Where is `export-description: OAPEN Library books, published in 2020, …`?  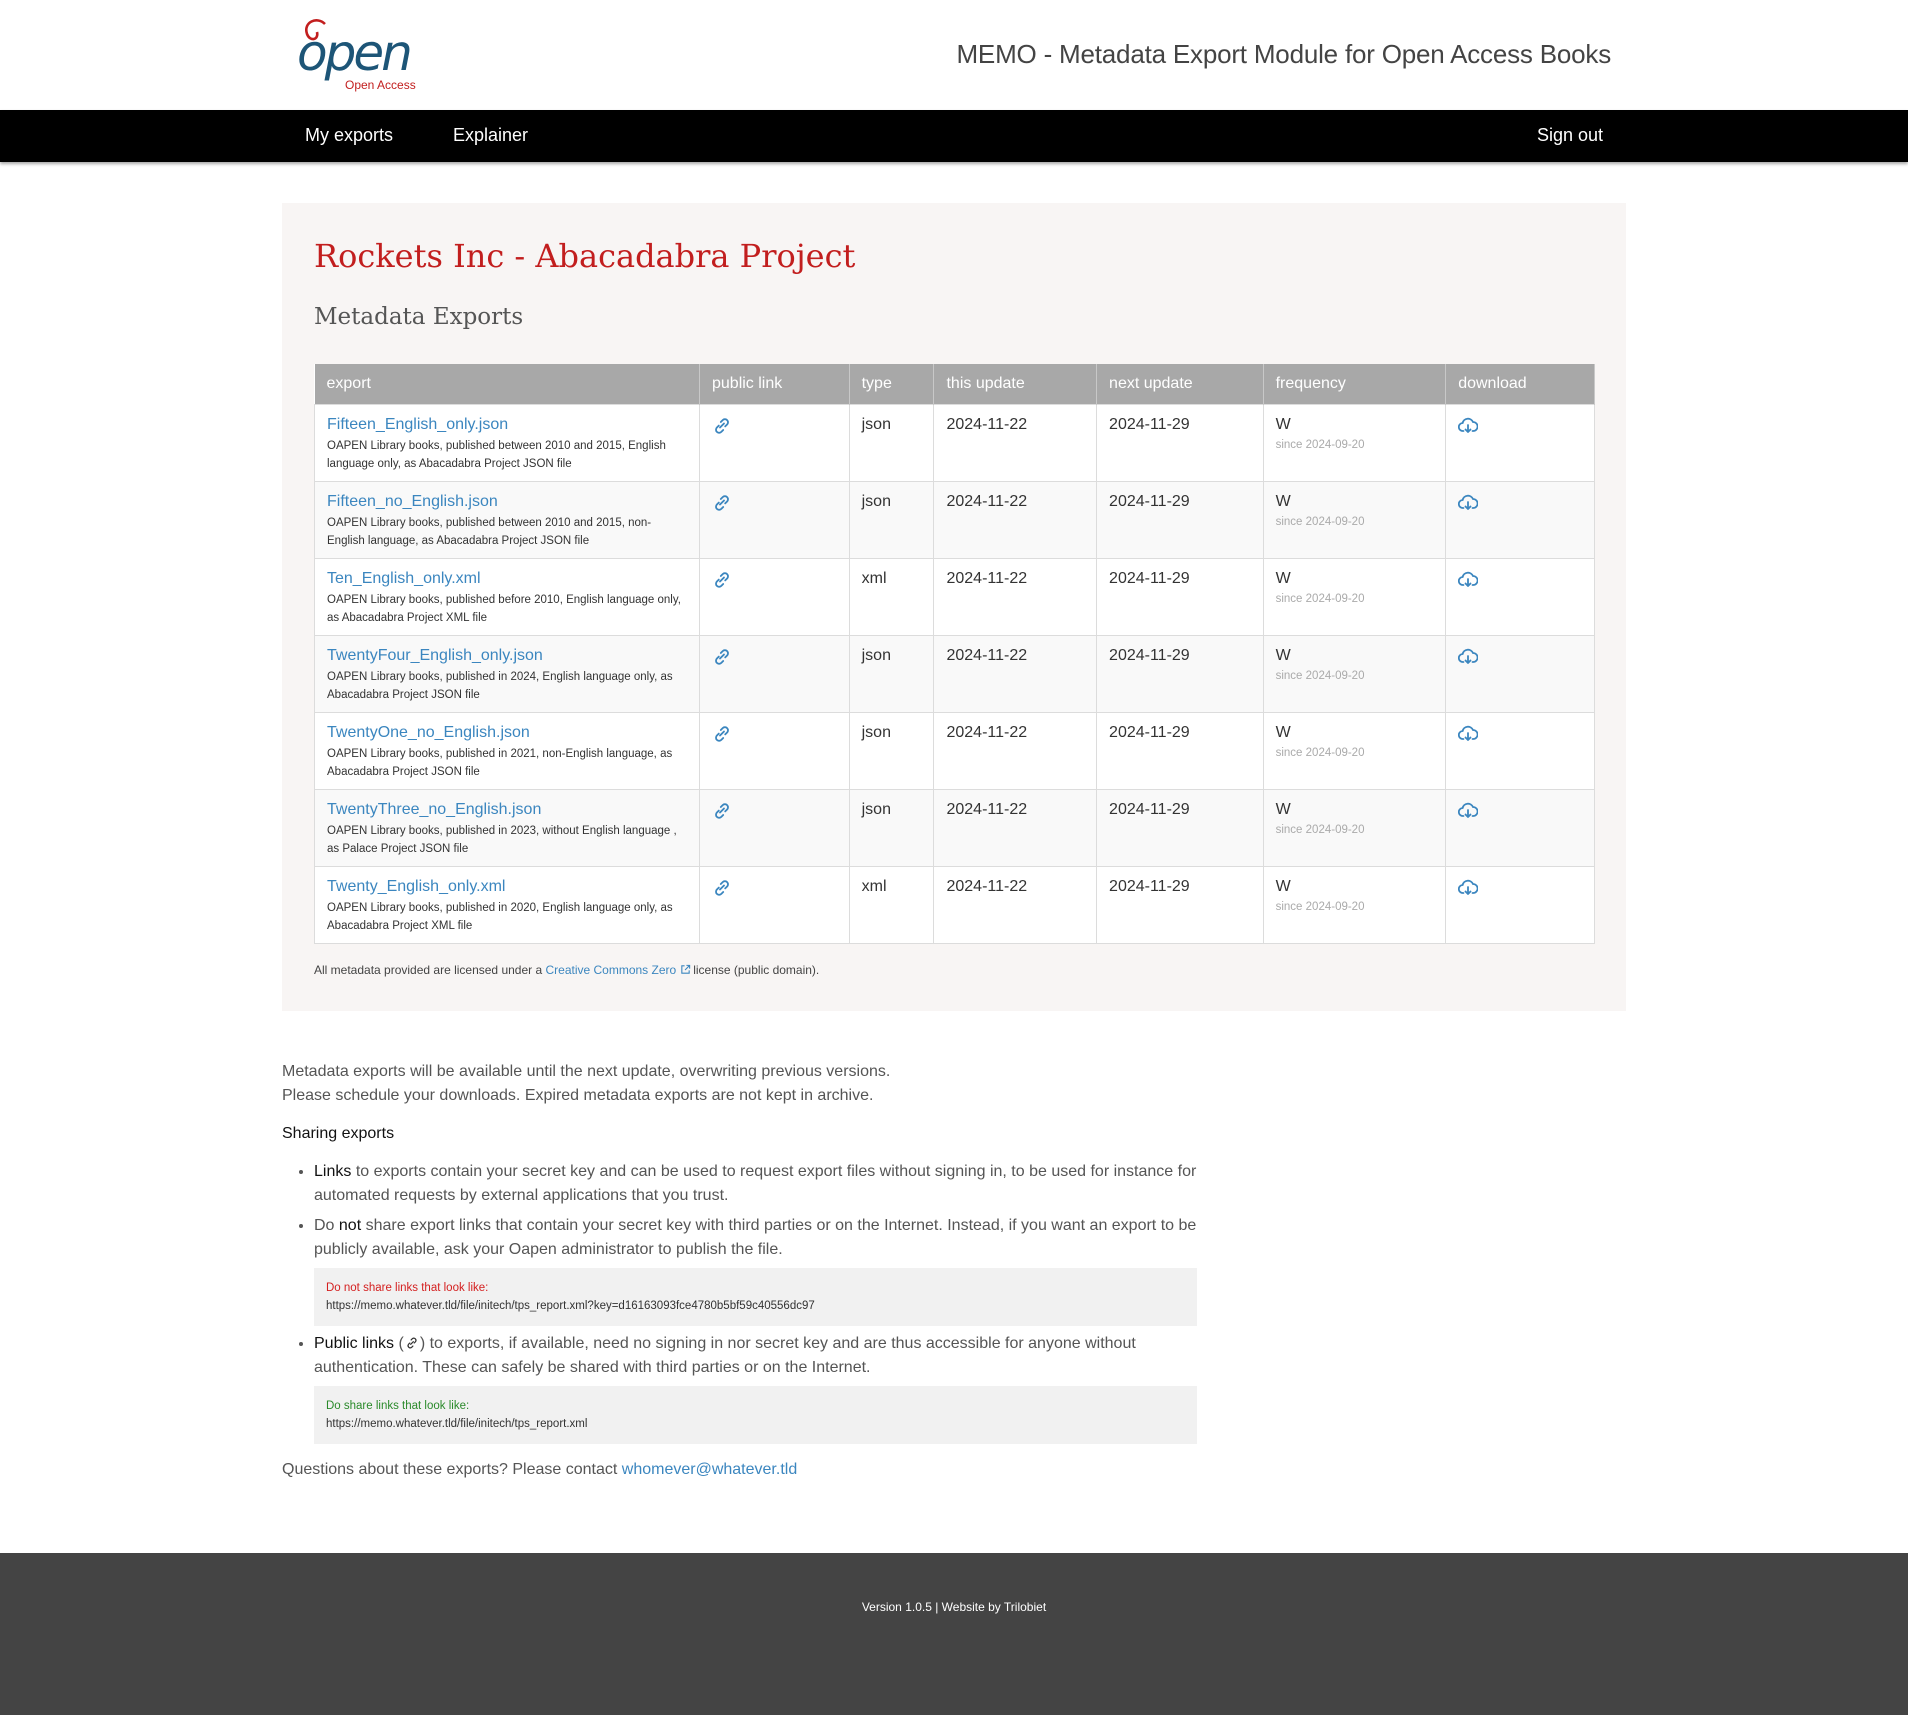
export-description: OAPEN Library books, published in 2020, … is located at coordinates (500, 916).